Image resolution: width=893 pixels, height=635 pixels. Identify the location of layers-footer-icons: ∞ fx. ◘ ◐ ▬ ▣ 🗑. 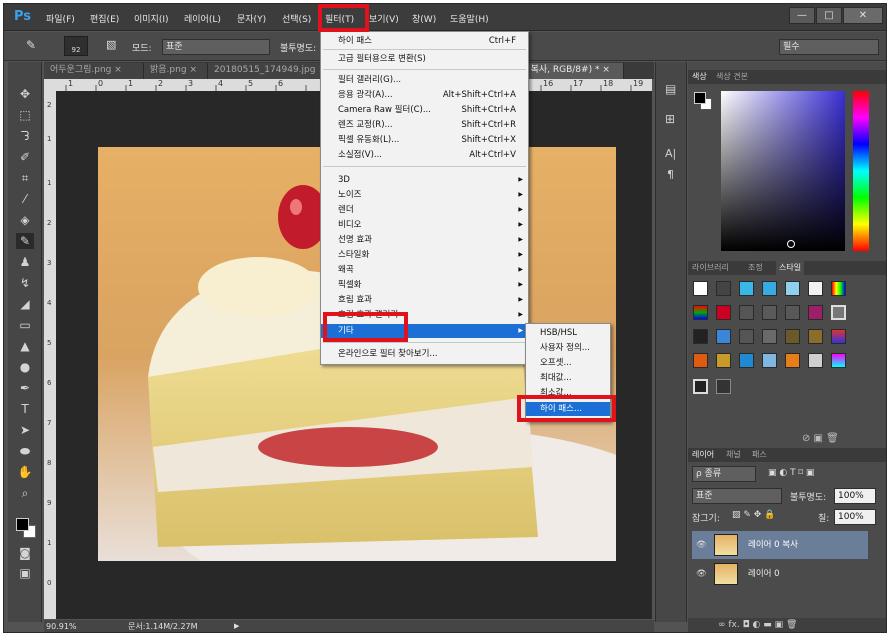
(787, 625).